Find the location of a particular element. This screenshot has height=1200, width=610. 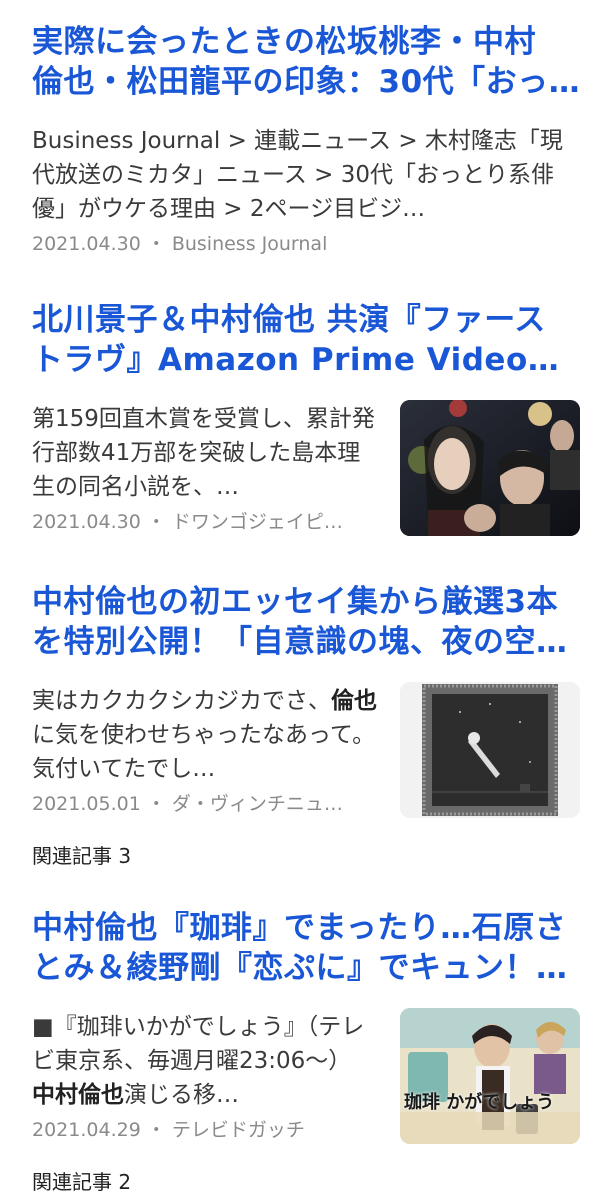

related-articles-link: 関連記事 3 is located at coordinates (81, 854).